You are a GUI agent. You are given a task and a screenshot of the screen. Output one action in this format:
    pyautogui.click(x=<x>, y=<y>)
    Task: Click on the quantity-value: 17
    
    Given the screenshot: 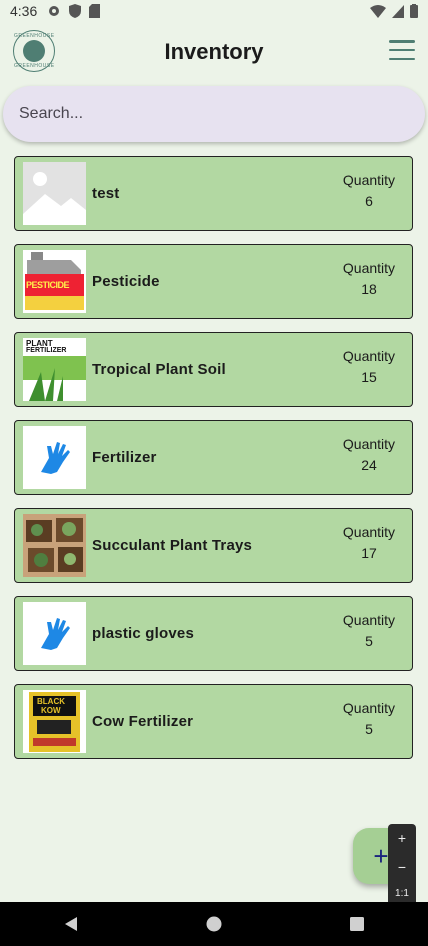 What is the action you would take?
    pyautogui.click(x=369, y=553)
    